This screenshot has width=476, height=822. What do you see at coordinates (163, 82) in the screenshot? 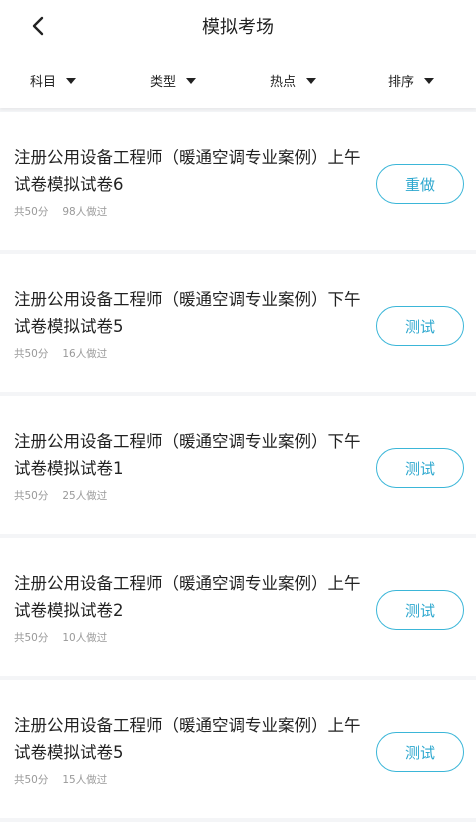
I see `filter-type-label: 类型` at bounding box center [163, 82].